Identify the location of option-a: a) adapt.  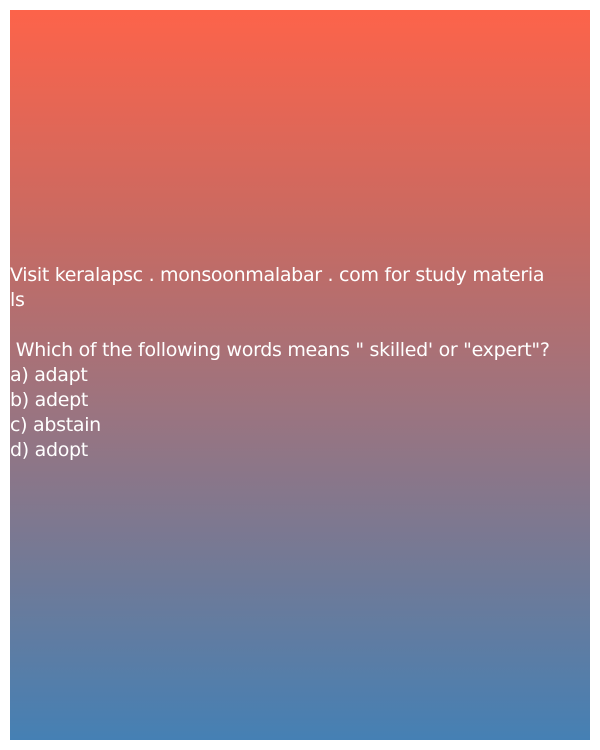
(49, 375).